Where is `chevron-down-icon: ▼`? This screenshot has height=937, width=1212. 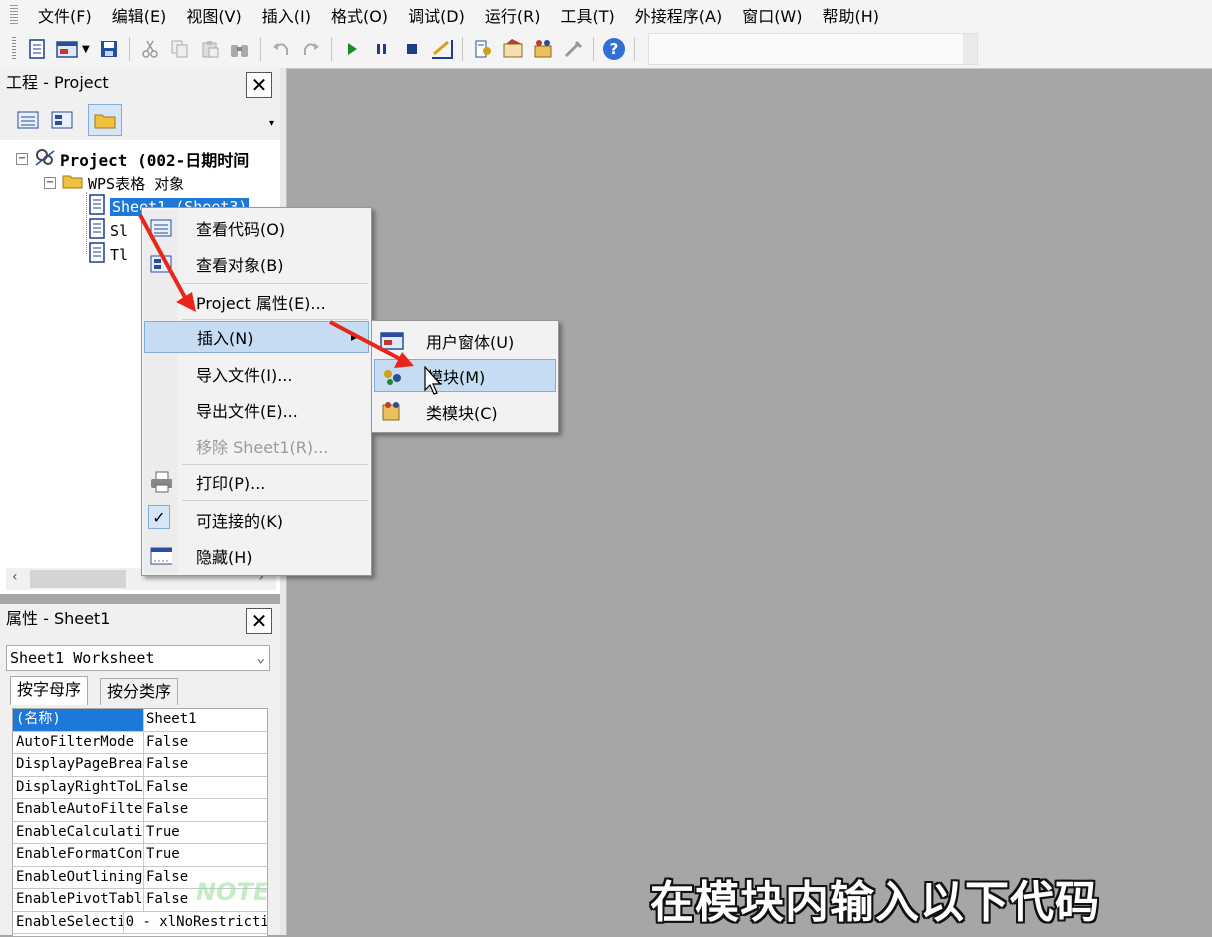 chevron-down-icon: ▼ is located at coordinates (86, 49).